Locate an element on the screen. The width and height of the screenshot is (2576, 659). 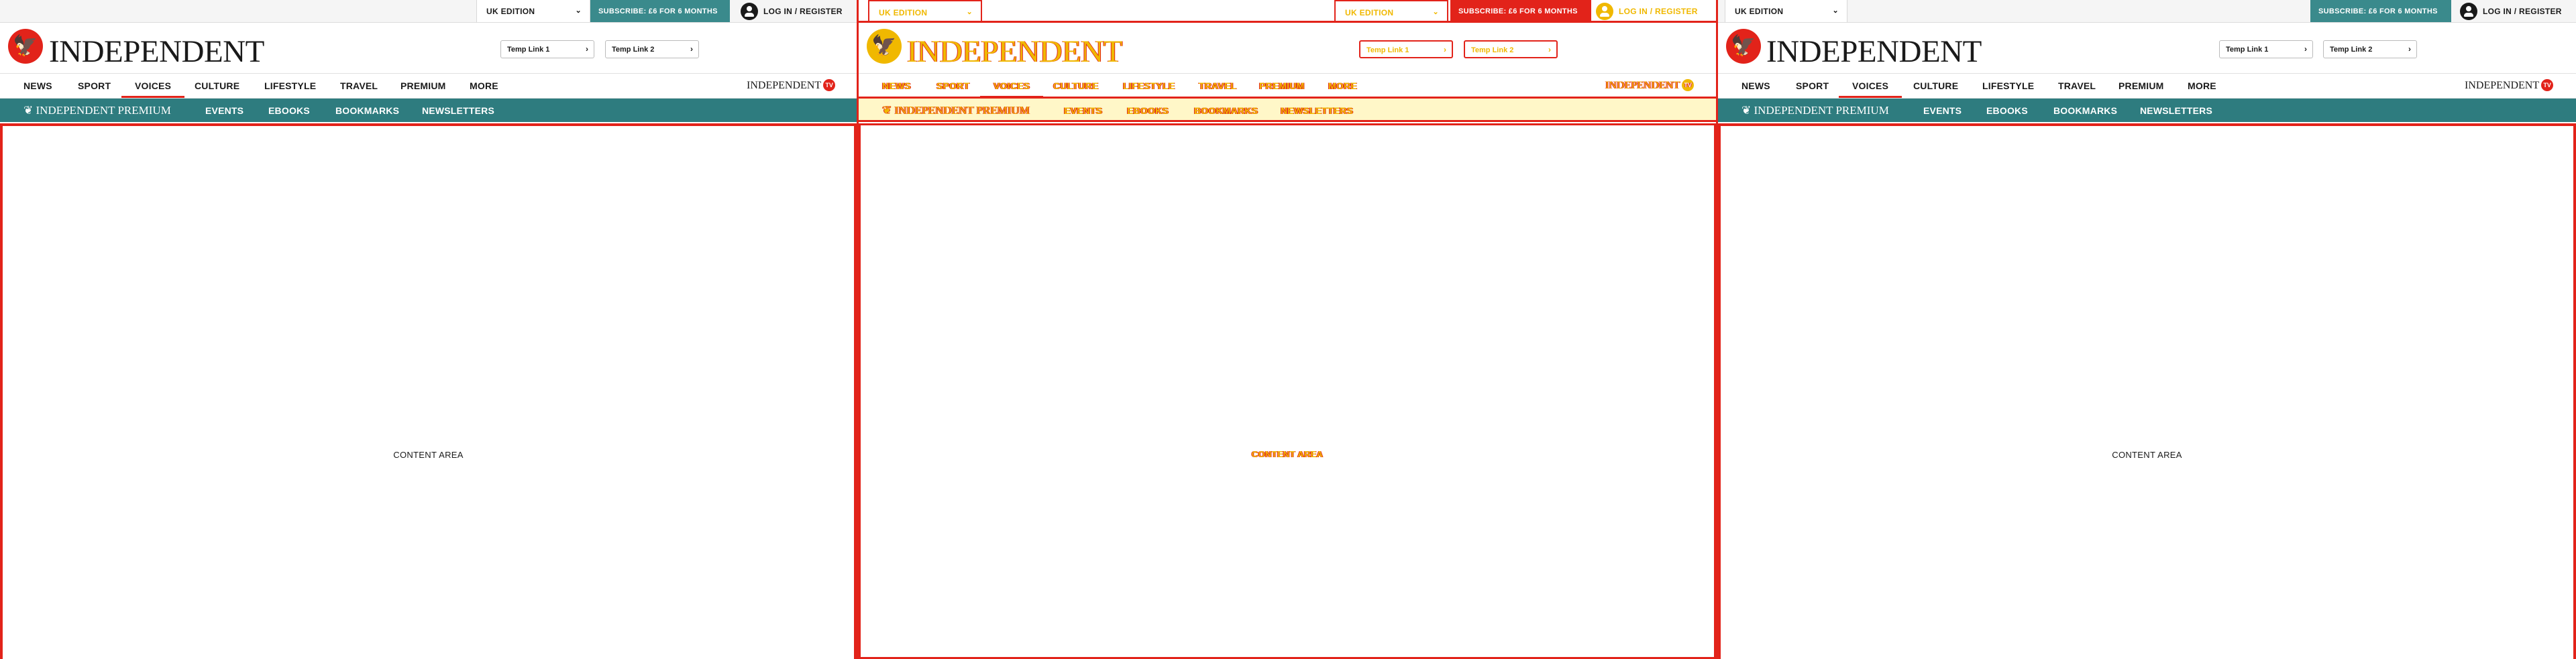
login-label: LOG IN / REGISTER is located at coordinates (2522, 11).